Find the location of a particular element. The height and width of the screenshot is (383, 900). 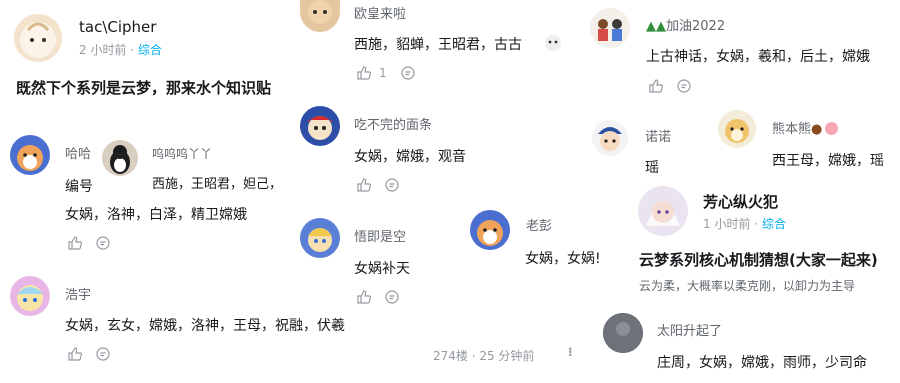

avatar-ouhuang is located at coordinates (320, 16).